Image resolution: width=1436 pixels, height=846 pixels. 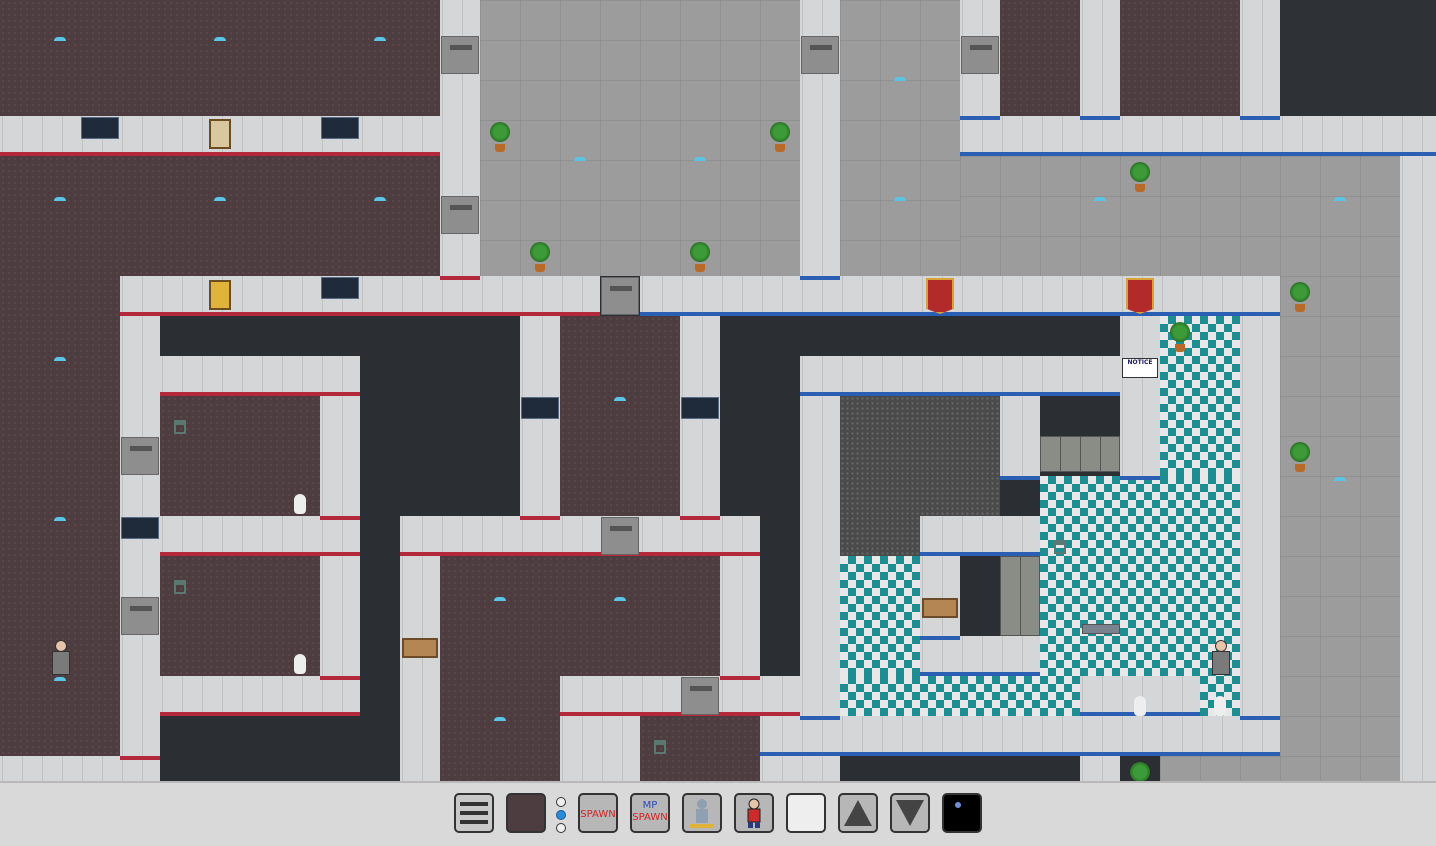 What do you see at coordinates (960, 296) in the screenshot?
I see `wall-row-2-east` at bounding box center [960, 296].